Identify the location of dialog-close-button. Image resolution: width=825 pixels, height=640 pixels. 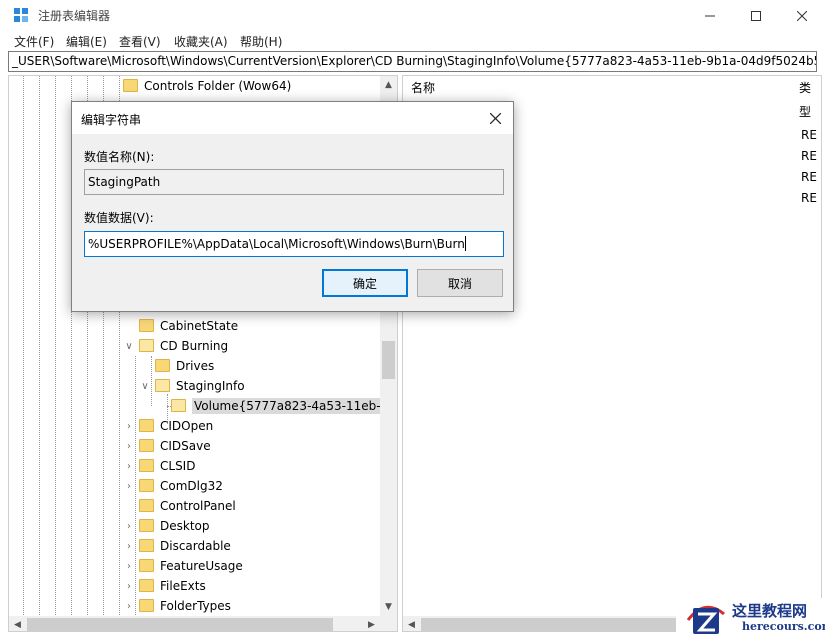
(495, 118).